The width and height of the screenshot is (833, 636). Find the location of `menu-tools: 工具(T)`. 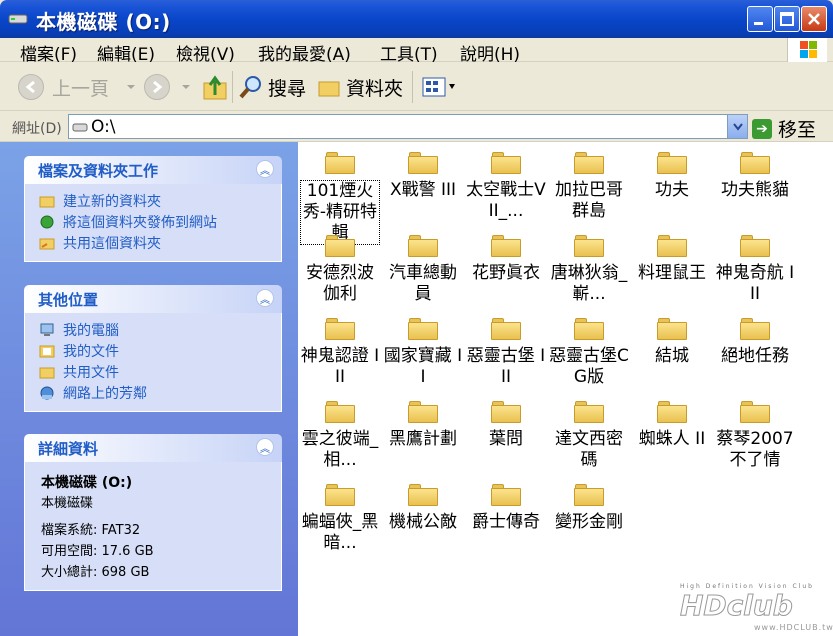

menu-tools: 工具(T) is located at coordinates (409, 52).